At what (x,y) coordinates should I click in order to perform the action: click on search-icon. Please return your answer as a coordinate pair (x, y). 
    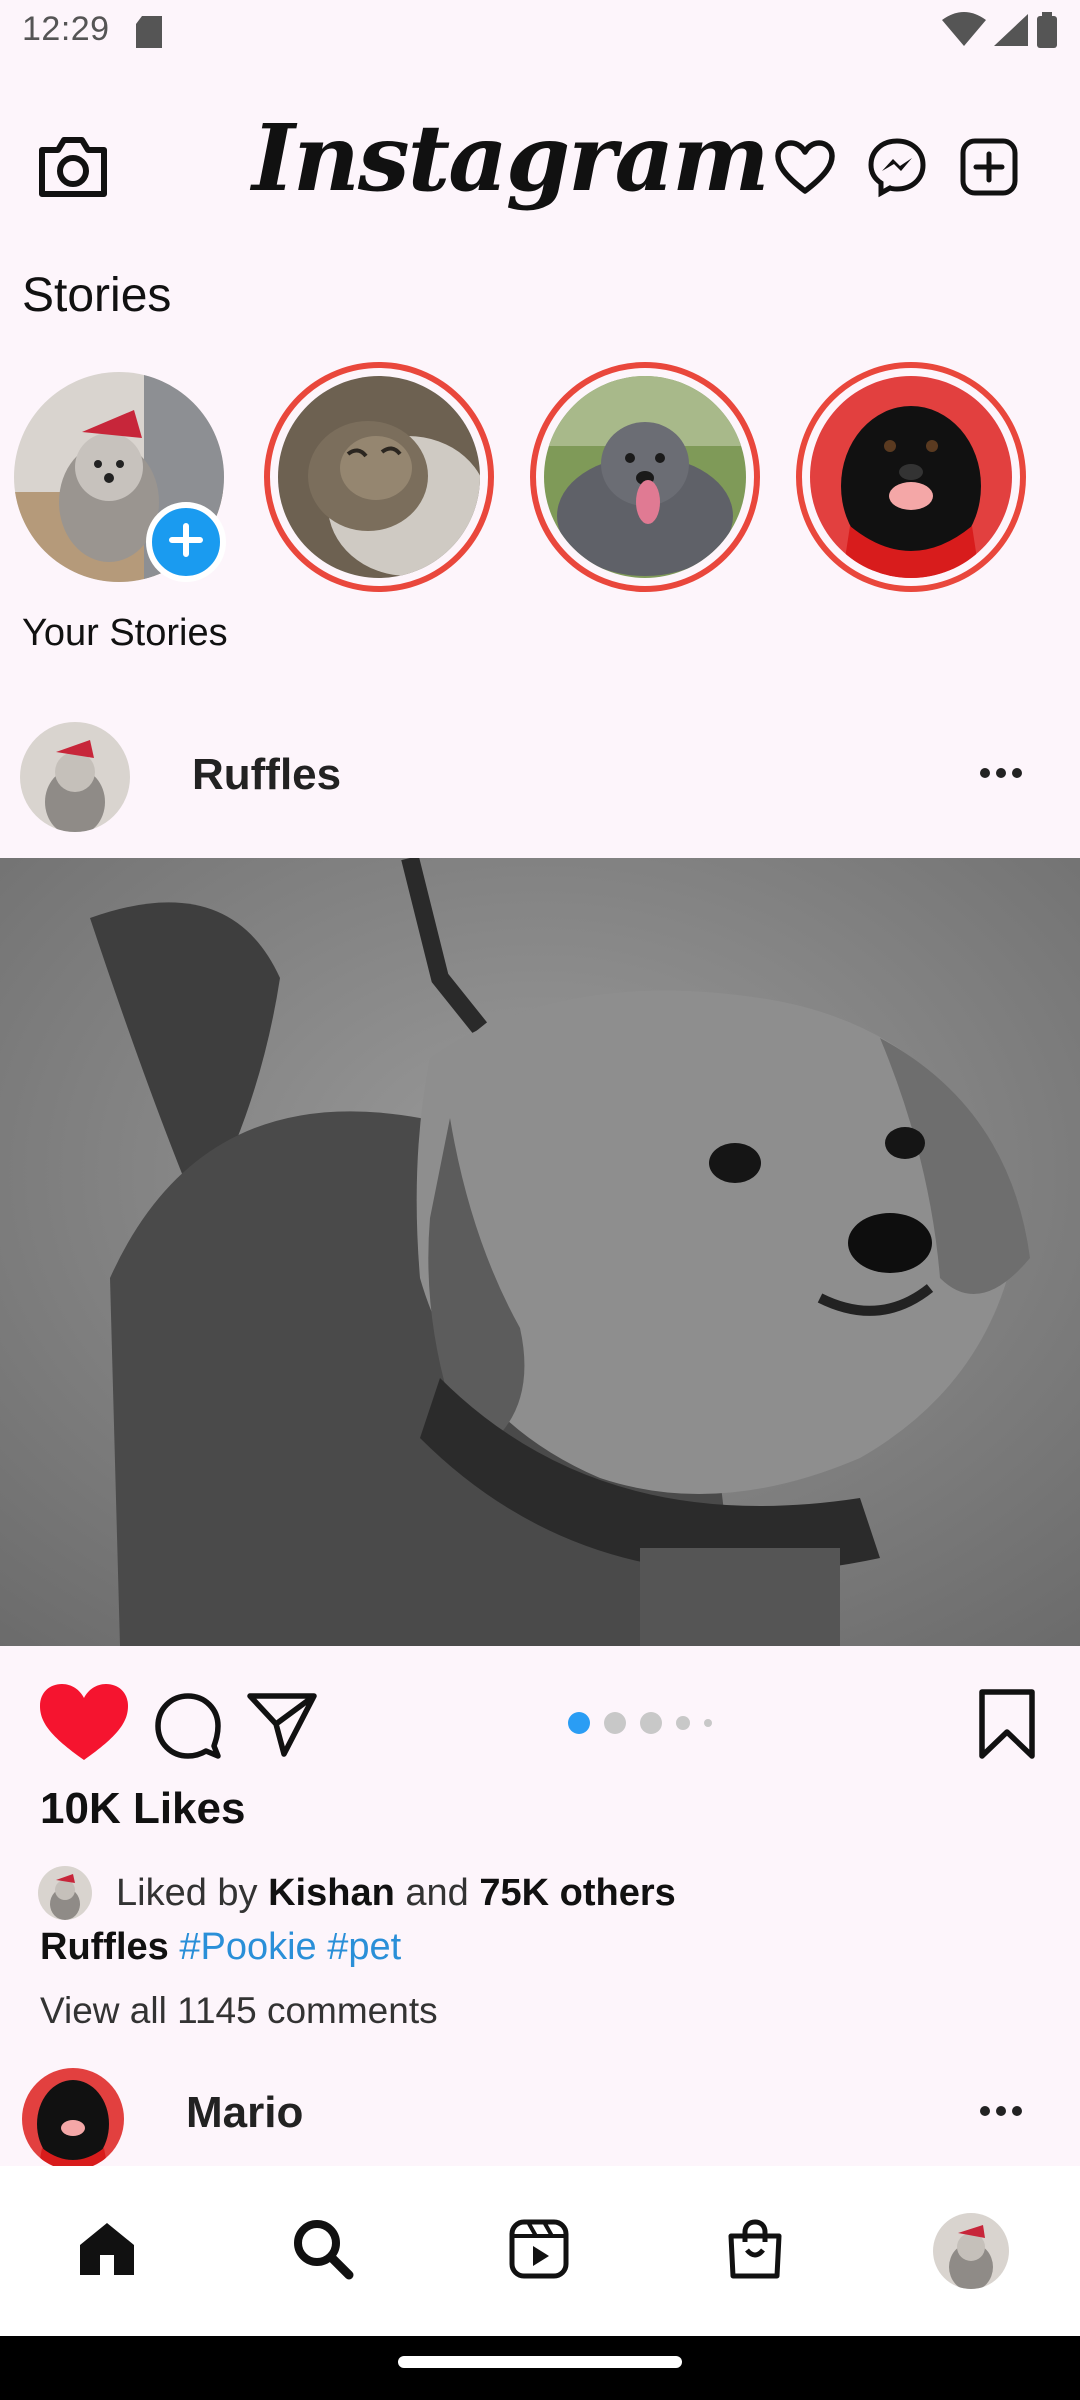
    Looking at the image, I should click on (323, 2251).